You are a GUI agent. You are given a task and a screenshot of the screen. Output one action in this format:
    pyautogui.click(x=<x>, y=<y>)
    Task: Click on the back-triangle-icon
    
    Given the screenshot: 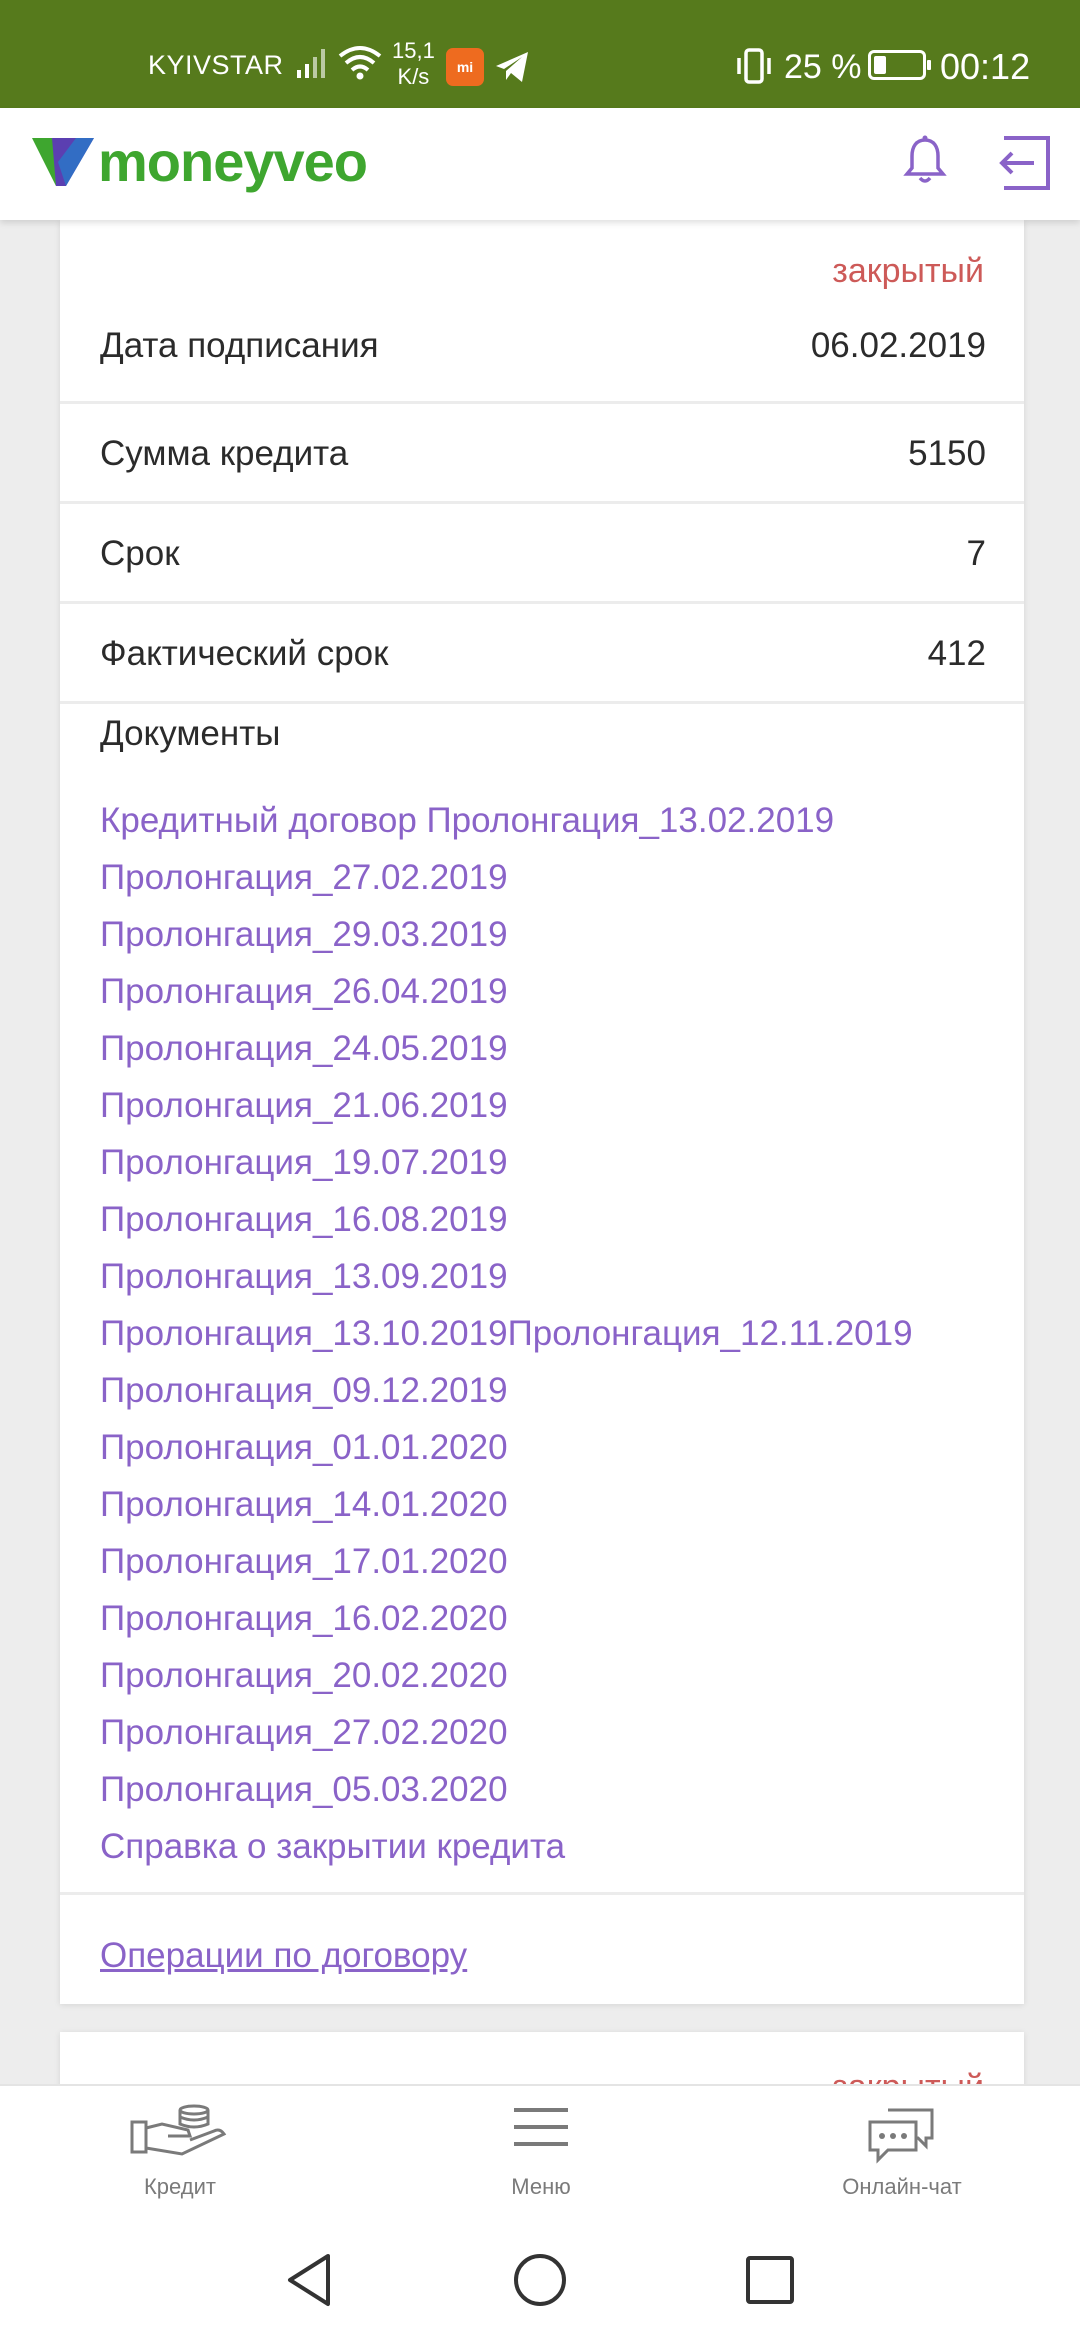 What is the action you would take?
    pyautogui.click(x=309, y=2280)
    